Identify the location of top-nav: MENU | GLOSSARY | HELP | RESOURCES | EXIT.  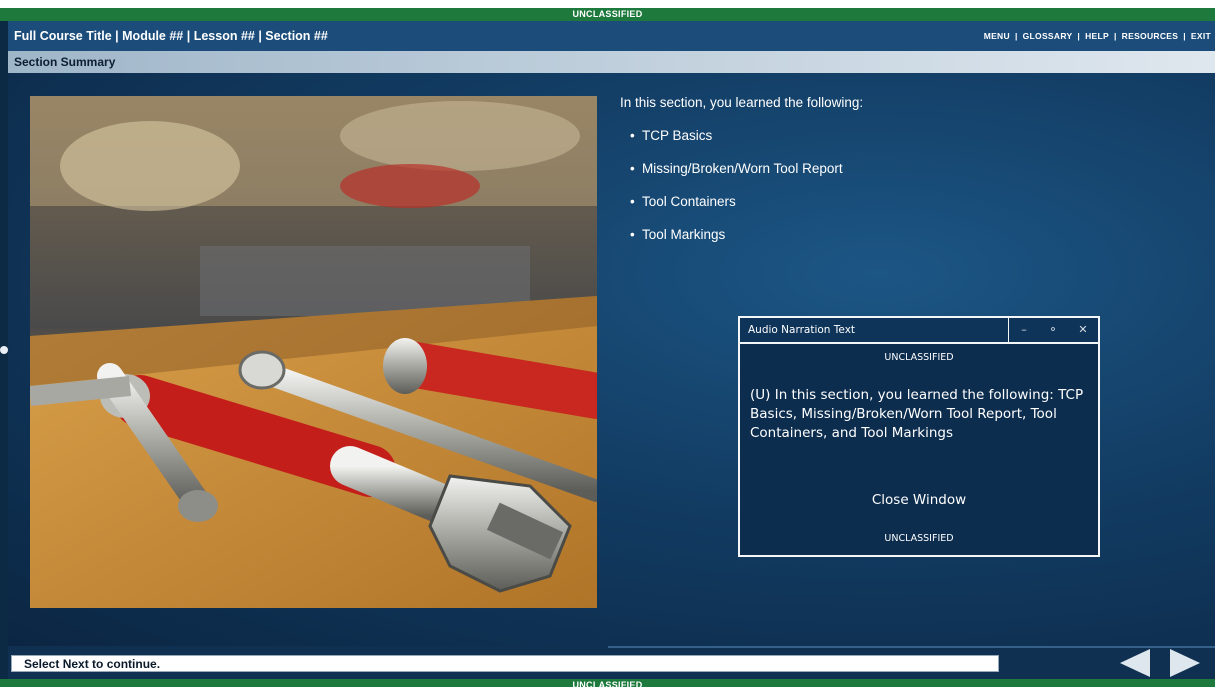
(1097, 36).